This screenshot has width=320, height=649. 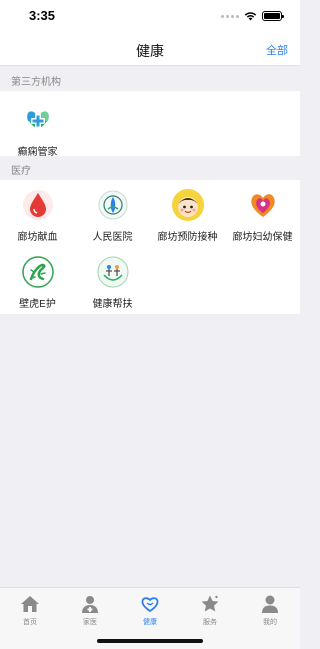 I want to click on app-item-epilepsy-manager: 癫痫管家, so click(x=37, y=130).